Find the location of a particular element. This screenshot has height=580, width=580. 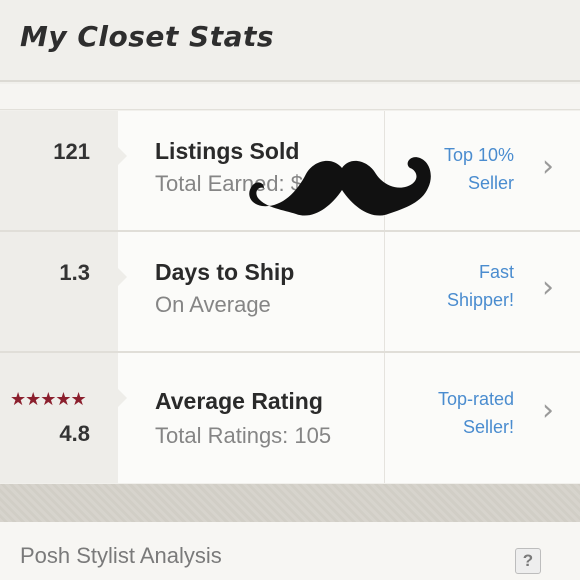

stat-subtext: On Average is located at coordinates (213, 304).